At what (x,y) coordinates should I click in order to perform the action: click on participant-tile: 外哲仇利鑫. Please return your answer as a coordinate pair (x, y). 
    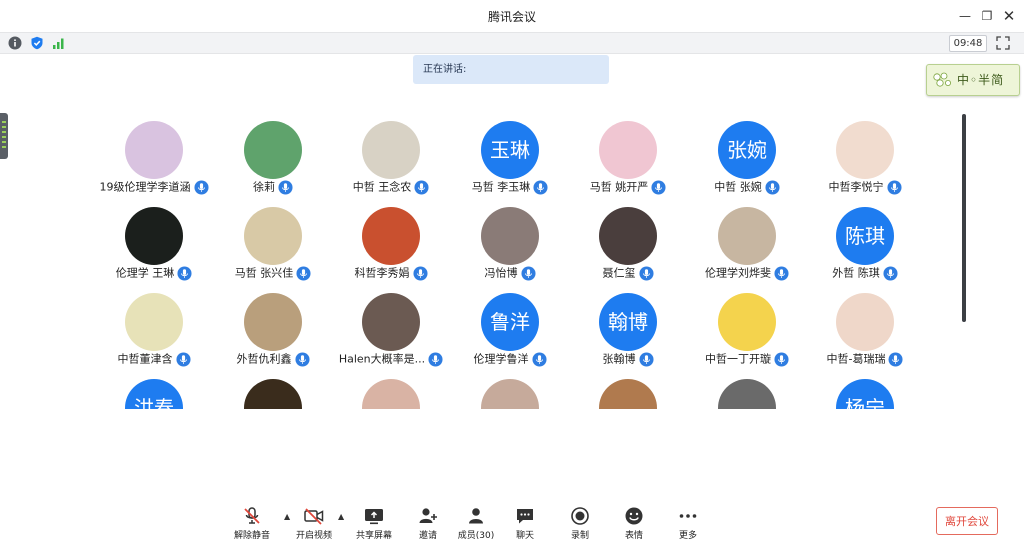
    Looking at the image, I should click on (273, 333).